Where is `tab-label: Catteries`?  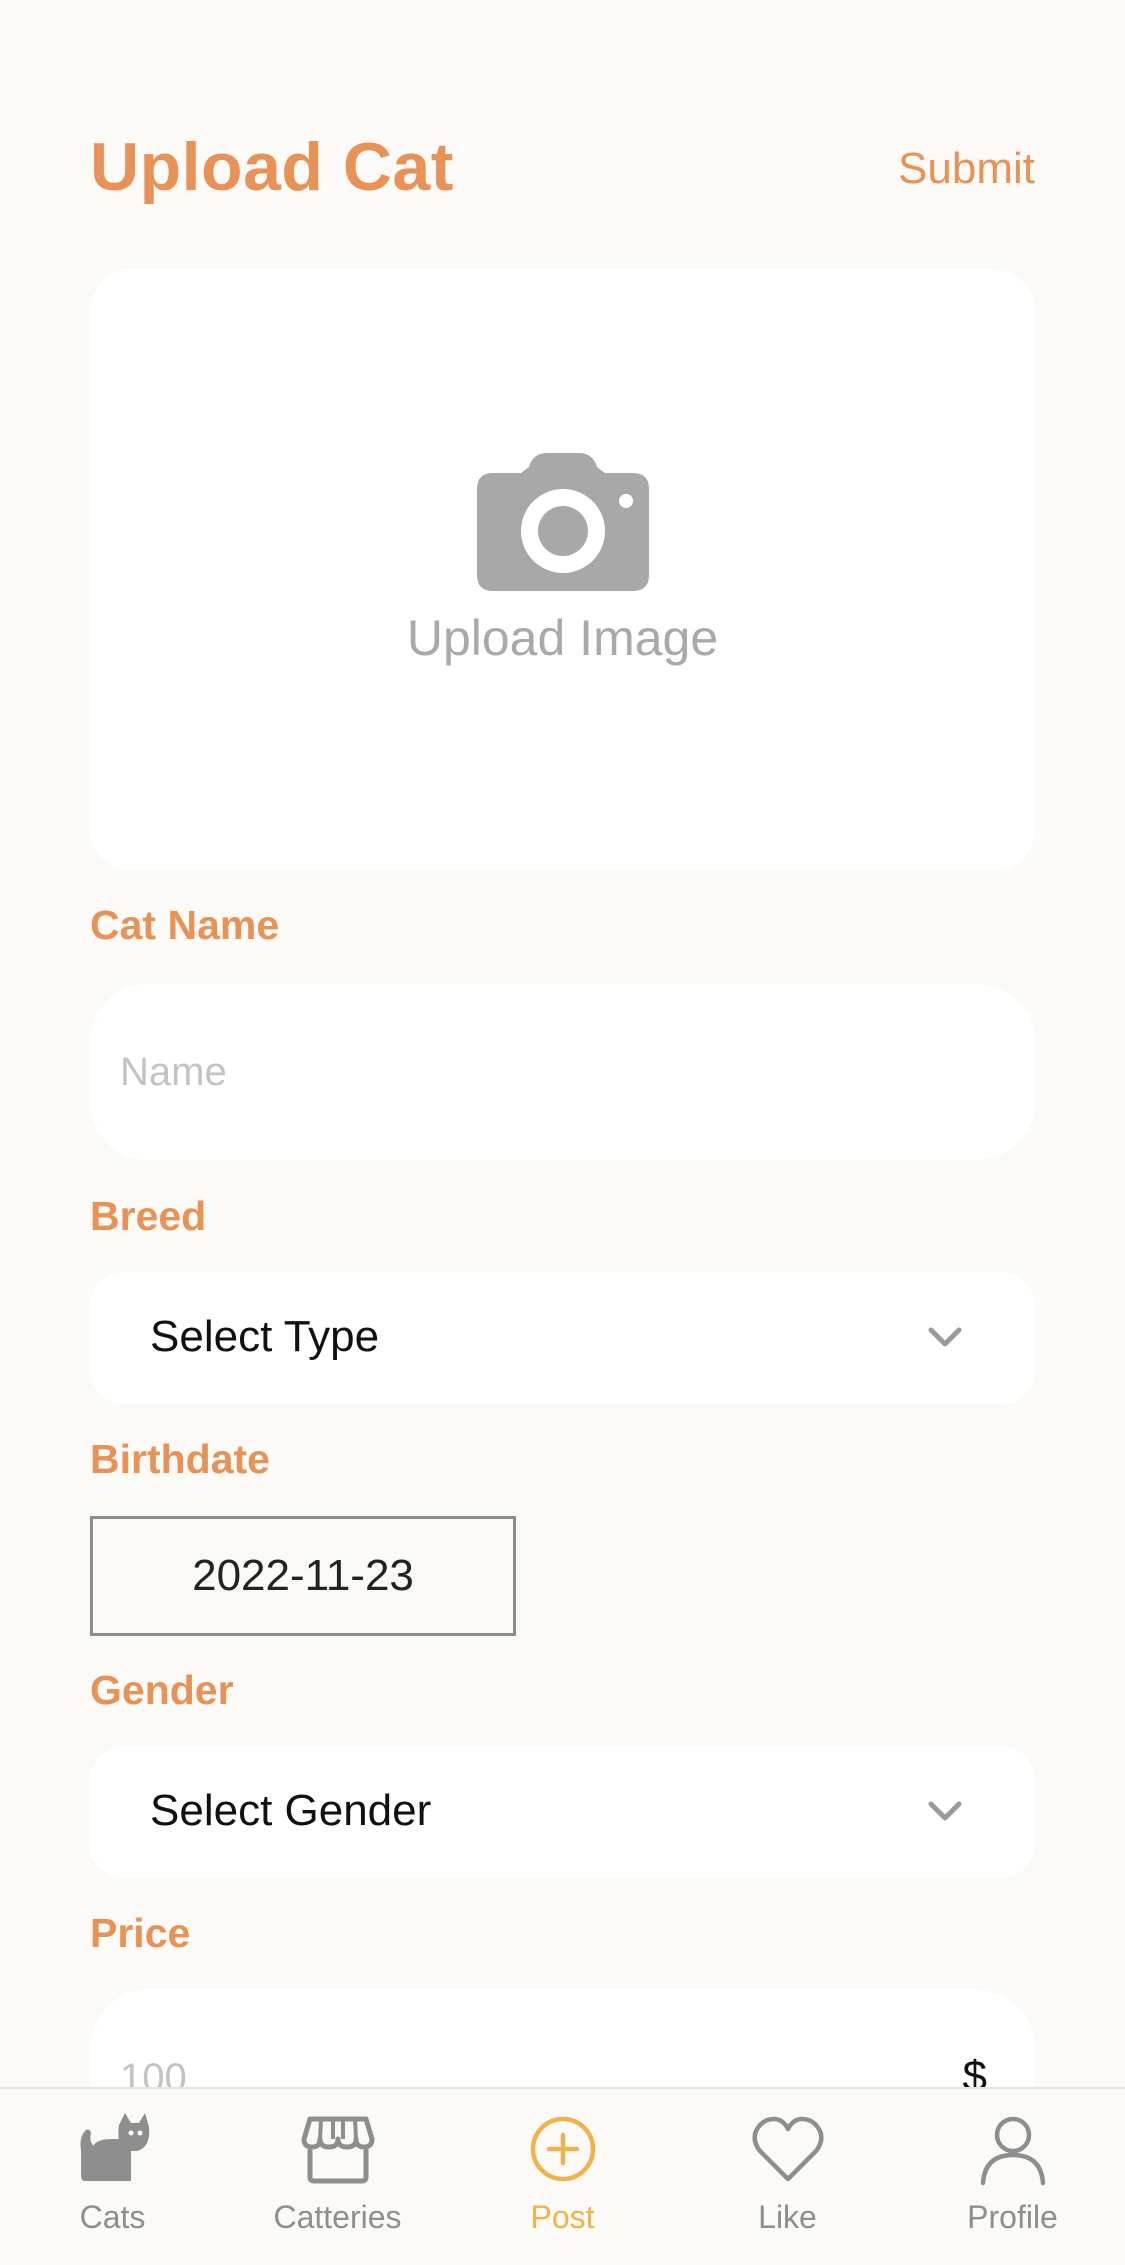 tab-label: Catteries is located at coordinates (337, 2217).